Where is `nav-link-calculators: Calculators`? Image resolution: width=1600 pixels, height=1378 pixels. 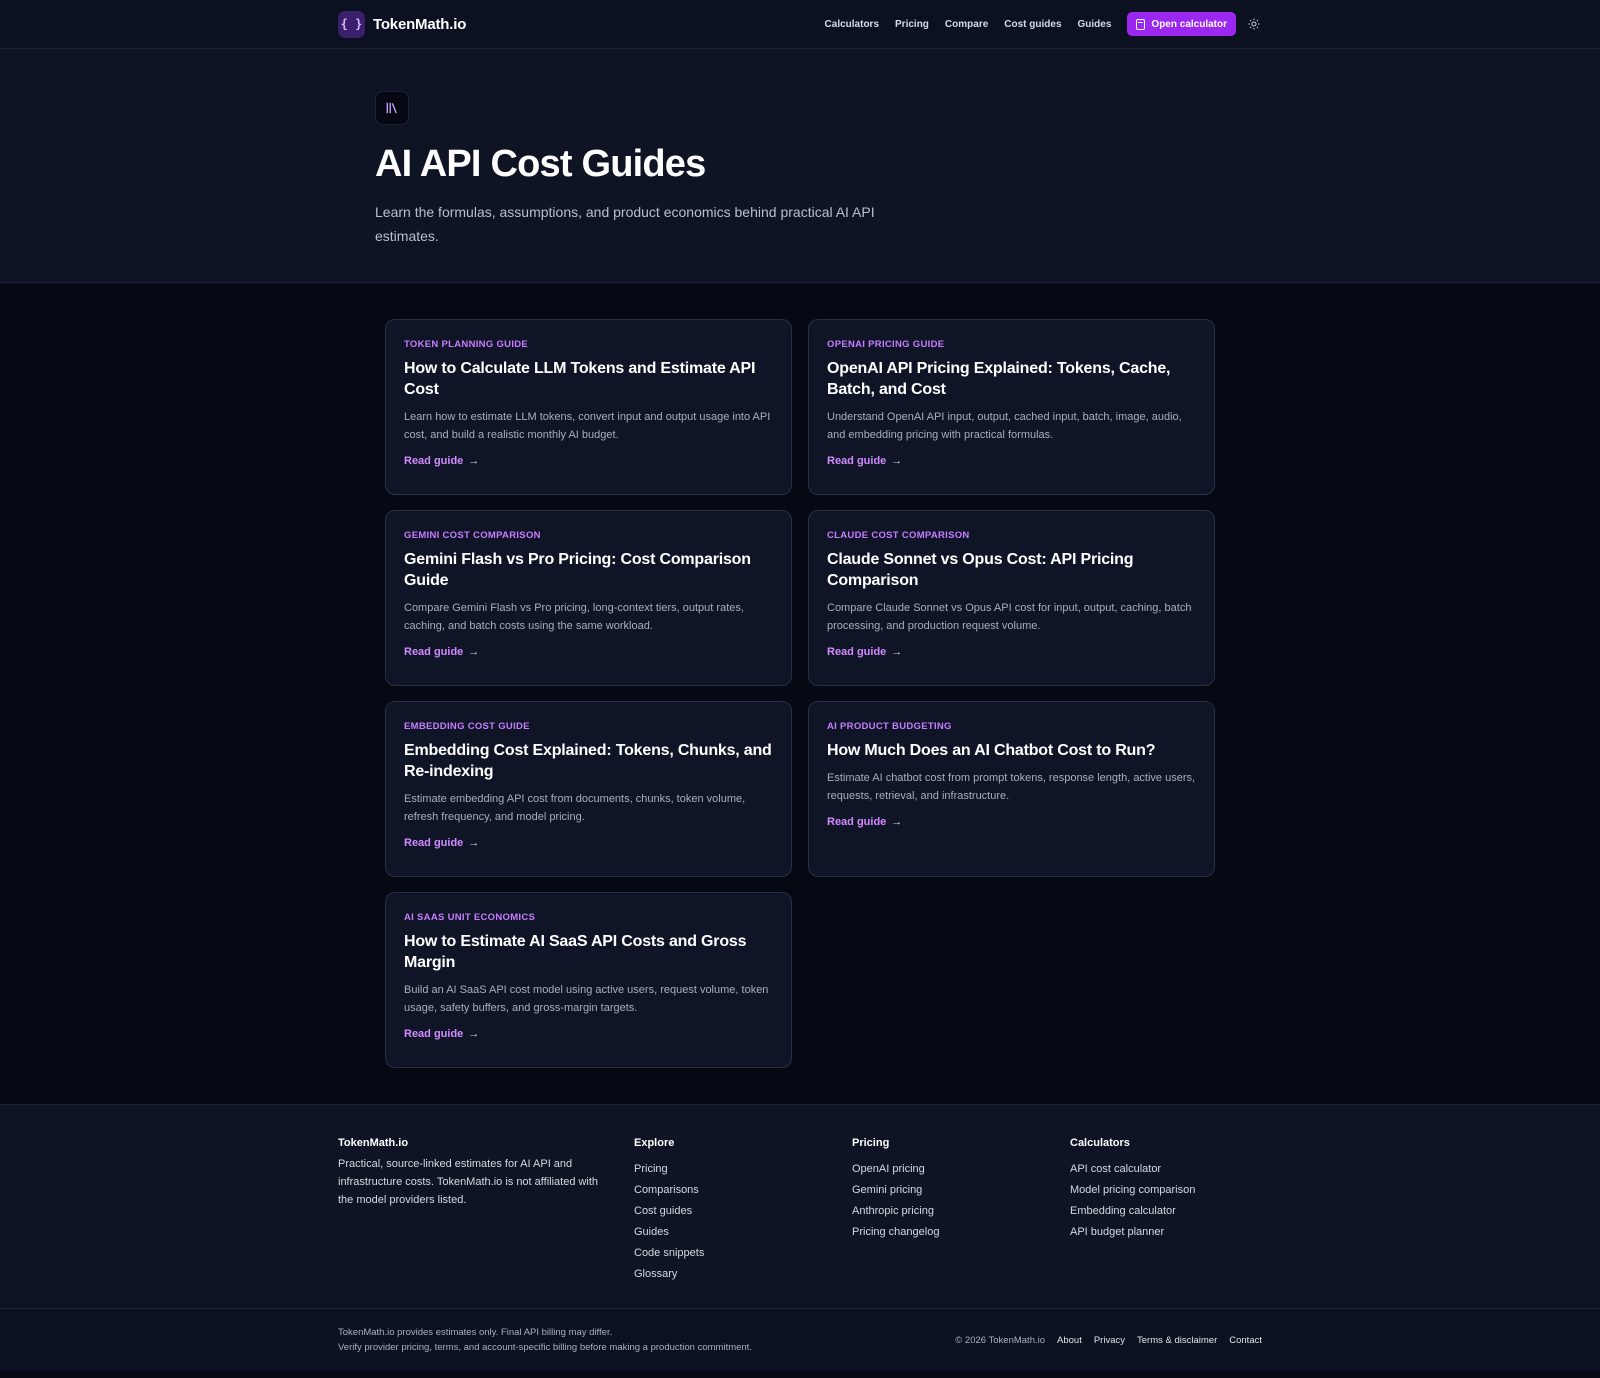
nav-link-calculators: Calculators is located at coordinates (852, 24).